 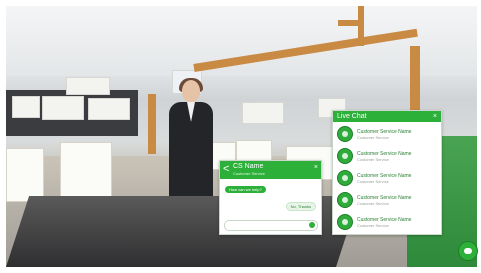 I want to click on live-chat-title: Live Chat, so click(x=352, y=116).